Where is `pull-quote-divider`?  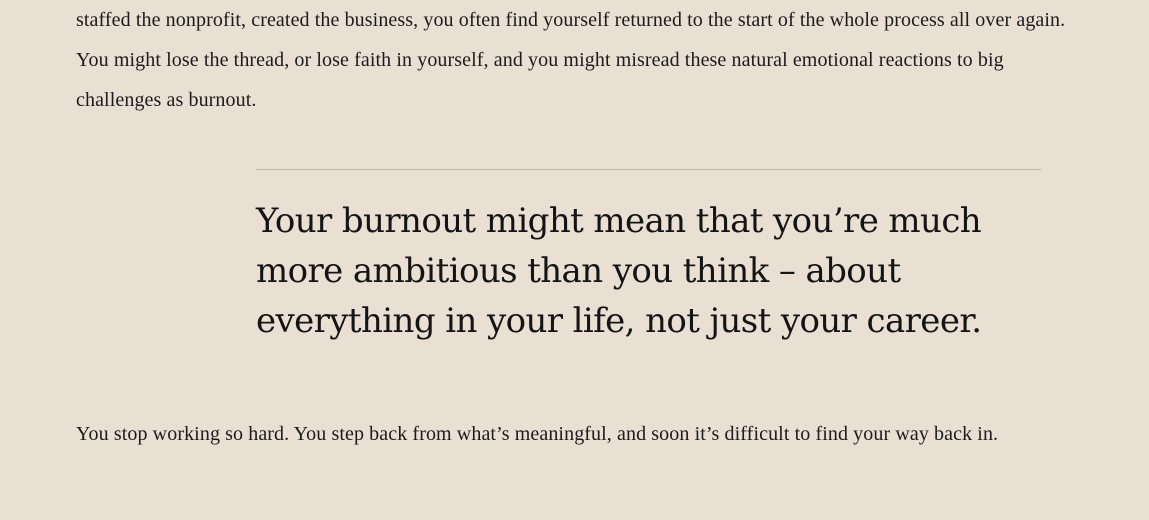 pull-quote-divider is located at coordinates (648, 169).